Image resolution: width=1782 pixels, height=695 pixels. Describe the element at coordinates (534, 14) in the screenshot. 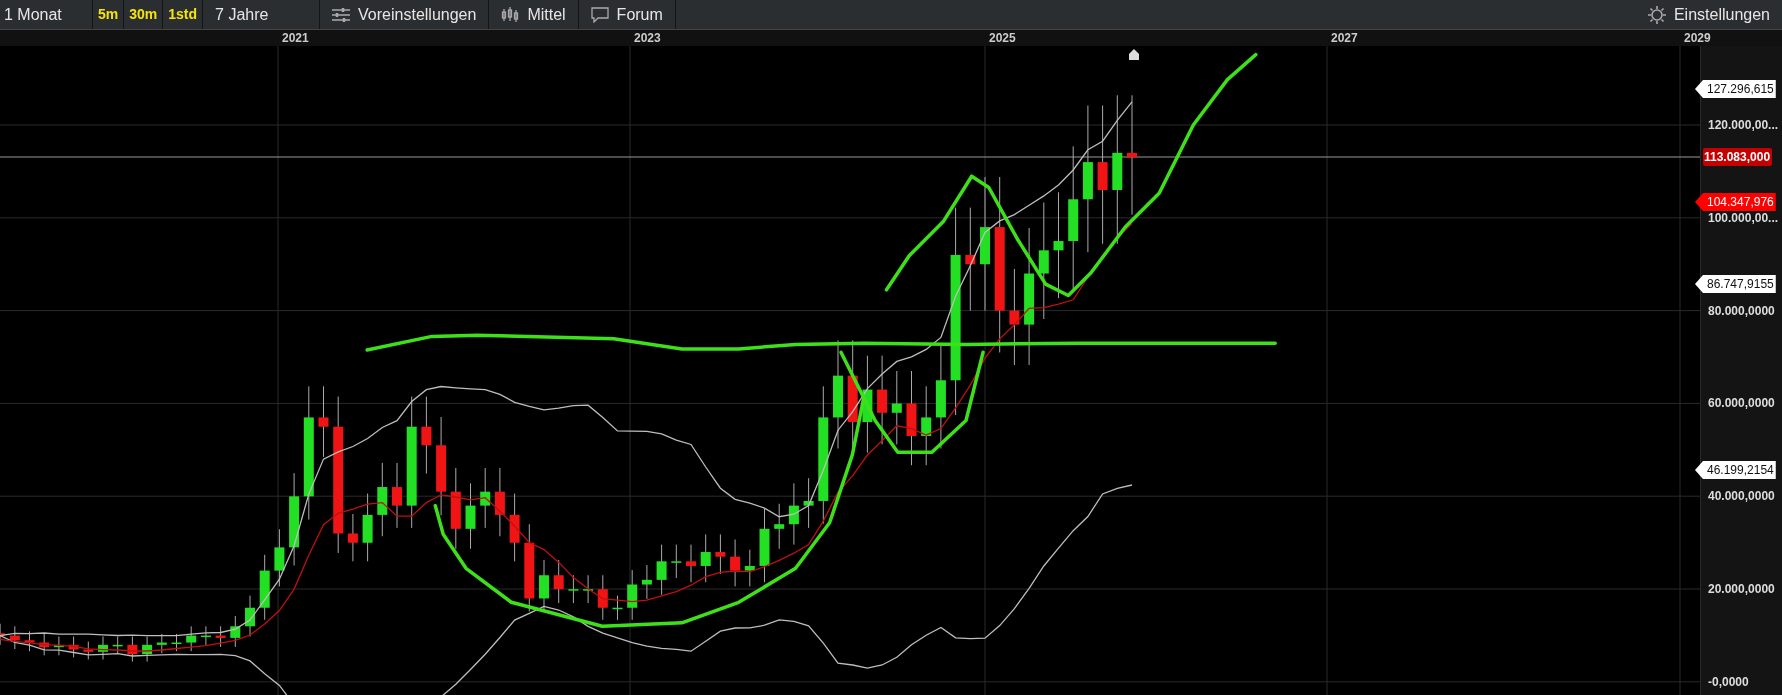

I see `toolbar-button: Mittel` at that location.